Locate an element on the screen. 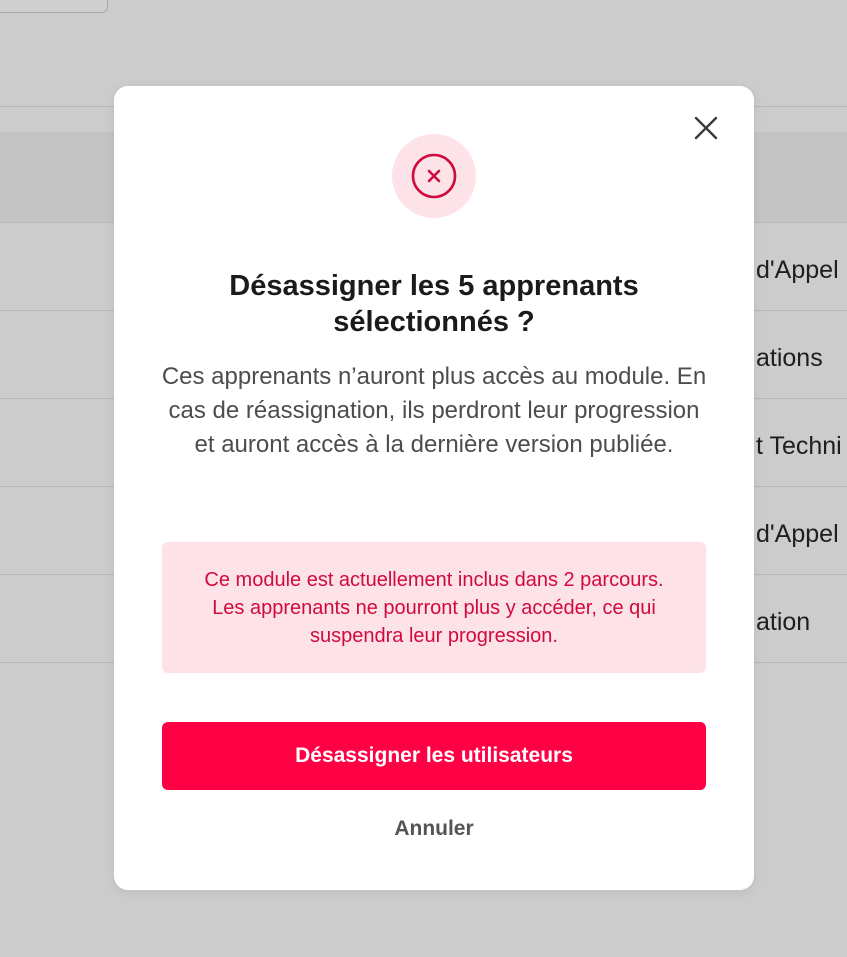  background-row-text: t Techni is located at coordinates (799, 446).